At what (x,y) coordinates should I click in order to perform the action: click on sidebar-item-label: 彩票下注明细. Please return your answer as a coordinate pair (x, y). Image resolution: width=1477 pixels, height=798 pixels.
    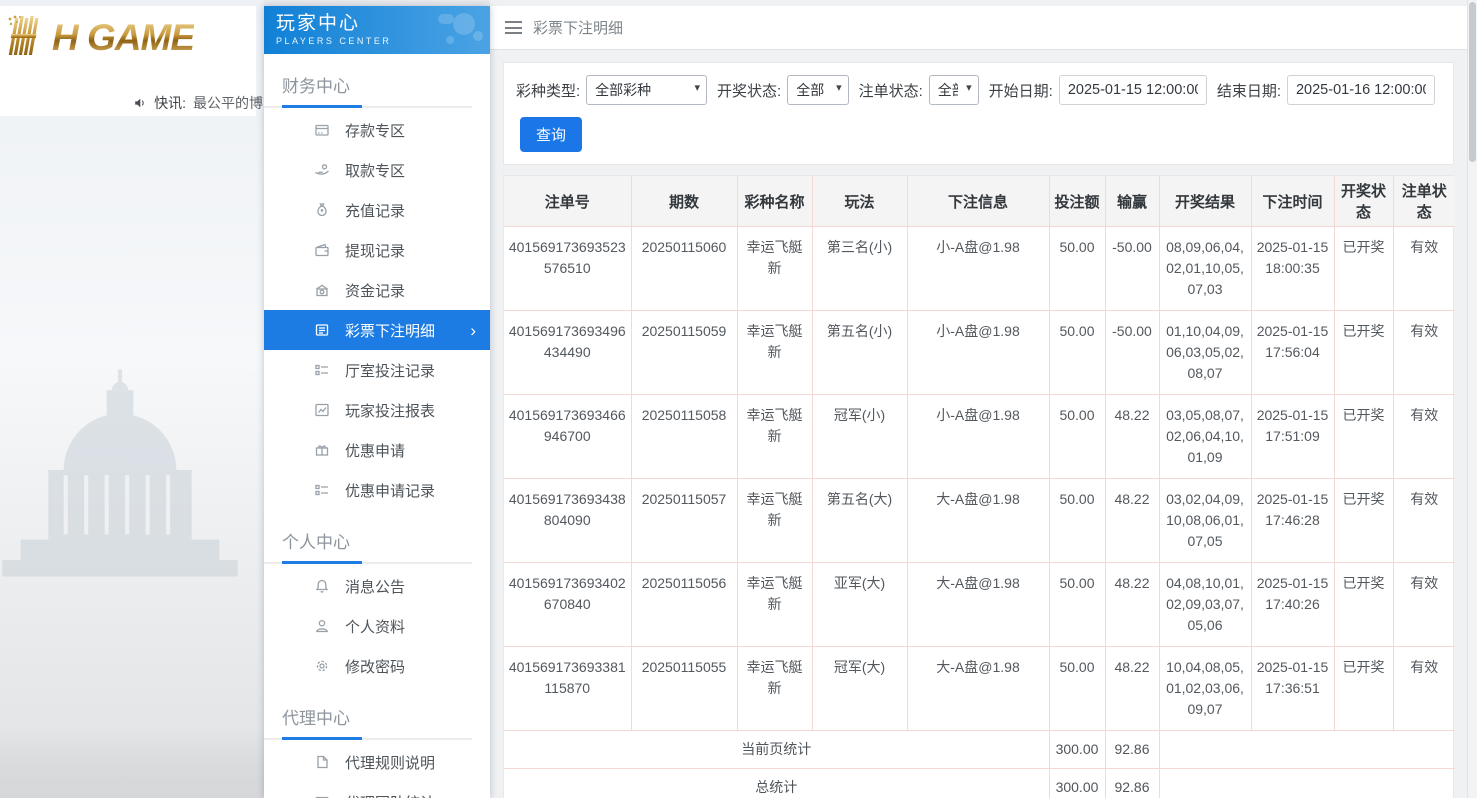
    Looking at the image, I should click on (390, 331).